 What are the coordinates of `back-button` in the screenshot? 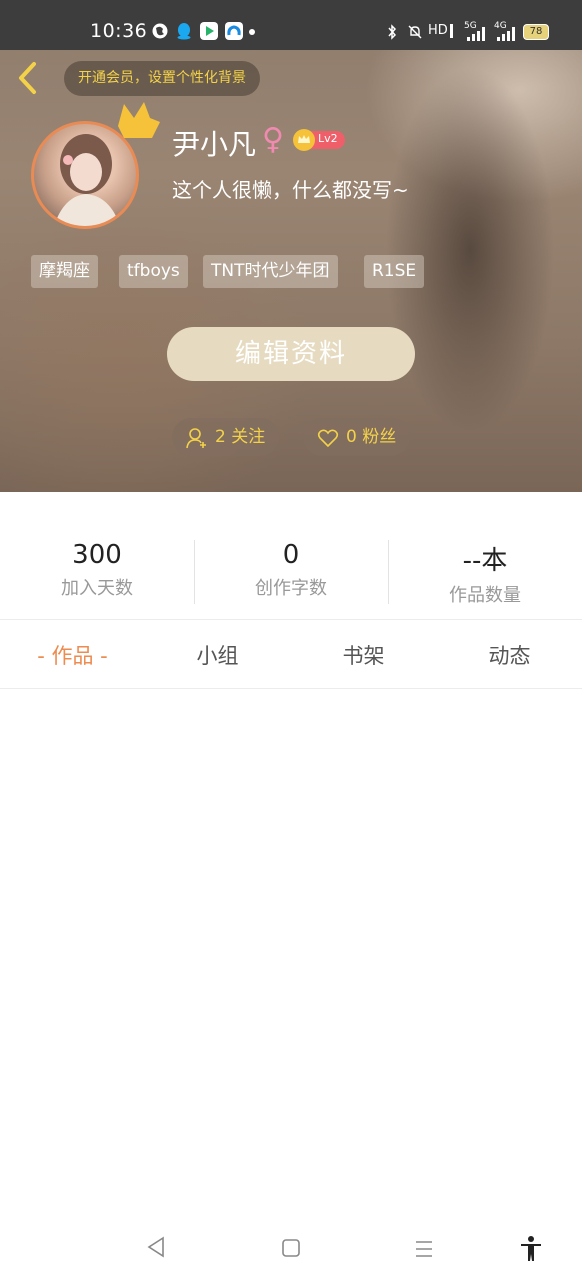 It's located at (29, 78).